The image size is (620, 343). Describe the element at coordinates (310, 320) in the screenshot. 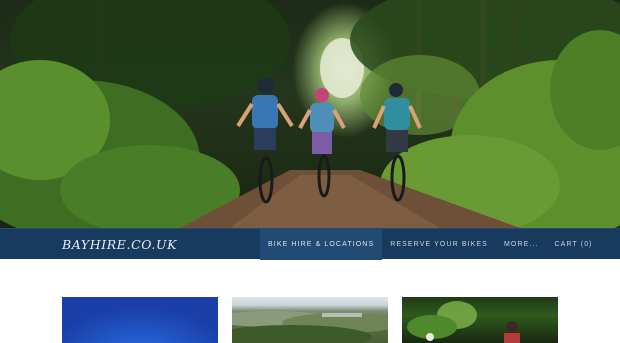

I see `thumbnail-countryside` at that location.